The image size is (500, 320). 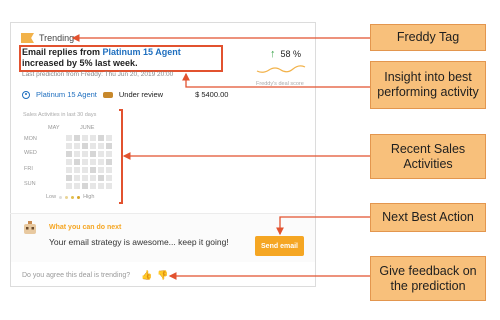 What do you see at coordinates (323, 226) in the screenshot?
I see `arrow-next-action` at bounding box center [323, 226].